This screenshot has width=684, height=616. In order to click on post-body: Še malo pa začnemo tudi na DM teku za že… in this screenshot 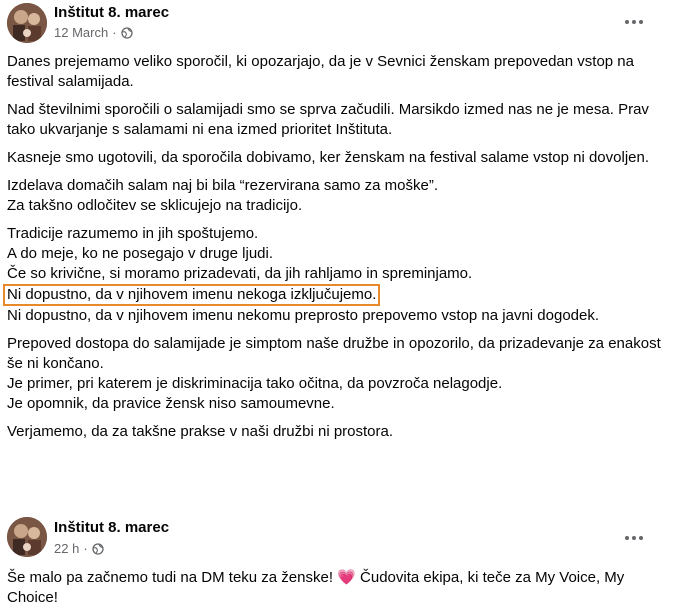, I will do `click(337, 592)`.